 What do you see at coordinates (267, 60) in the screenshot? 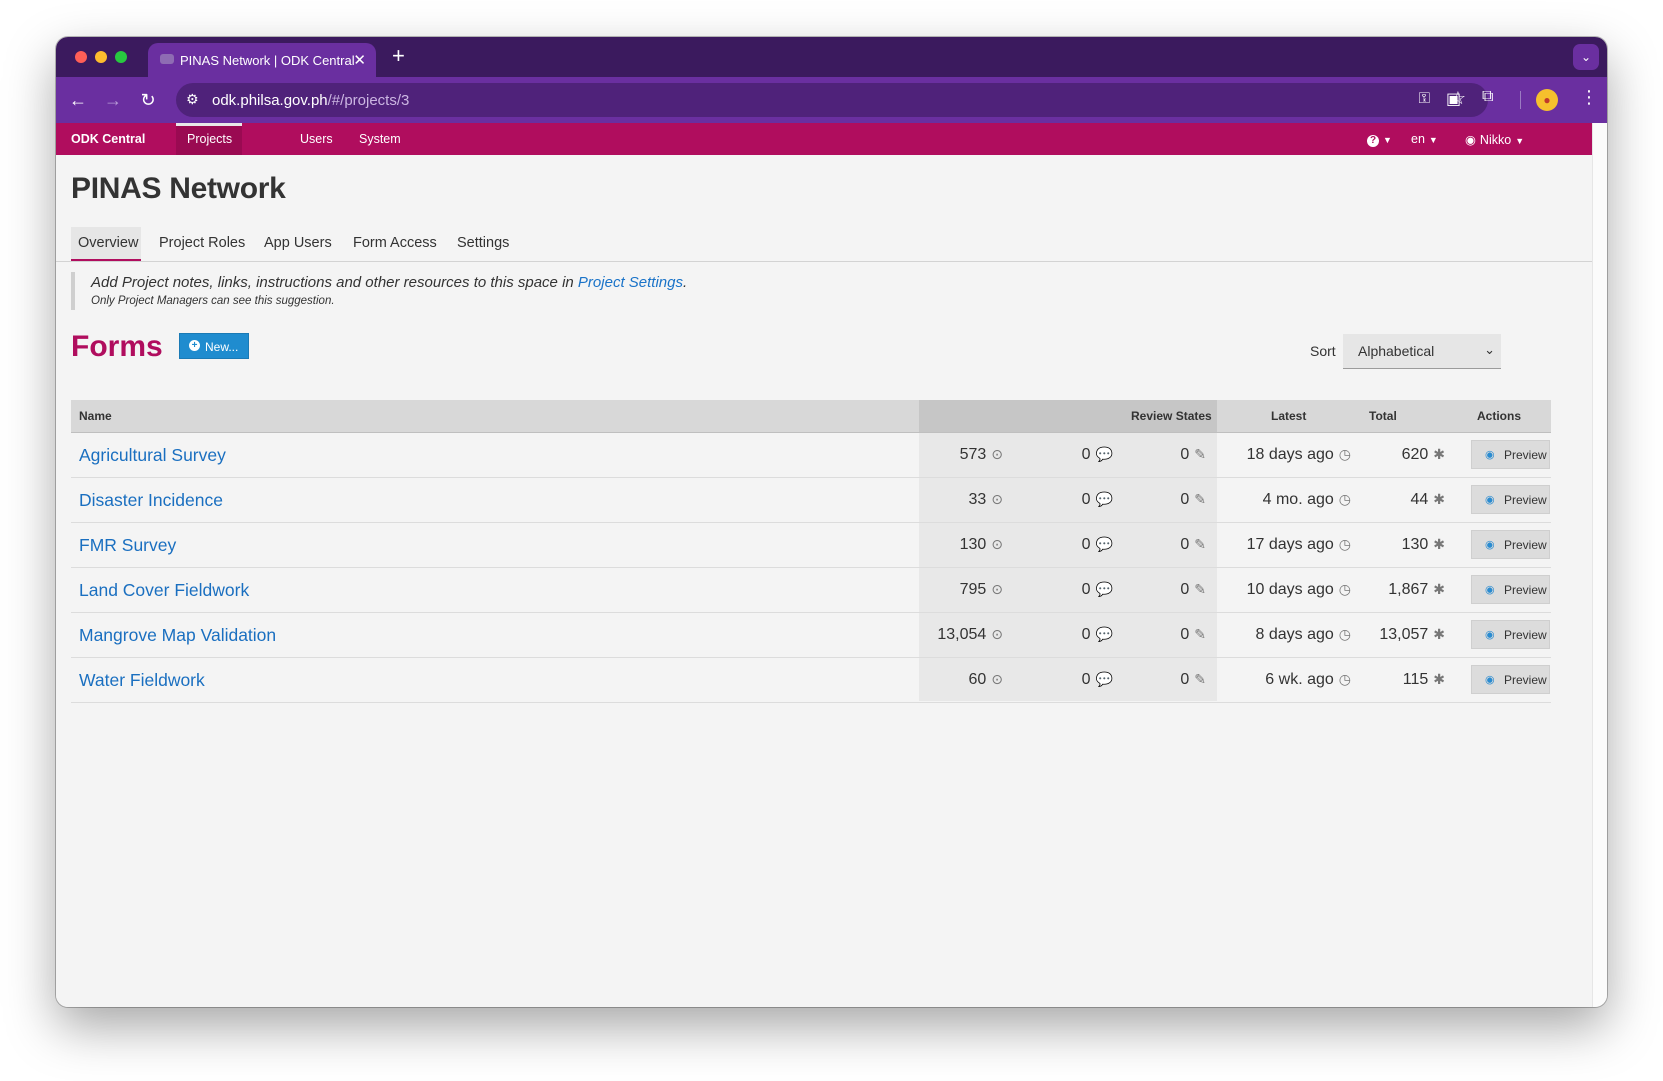
I see `tab-title: PINAS Network | ODK Central` at bounding box center [267, 60].